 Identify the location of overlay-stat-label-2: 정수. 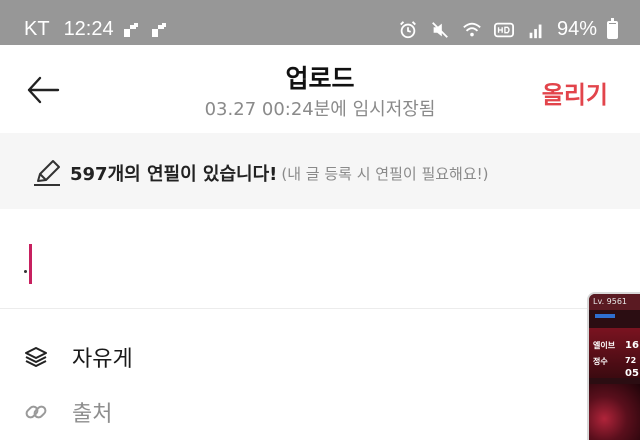
(600, 361).